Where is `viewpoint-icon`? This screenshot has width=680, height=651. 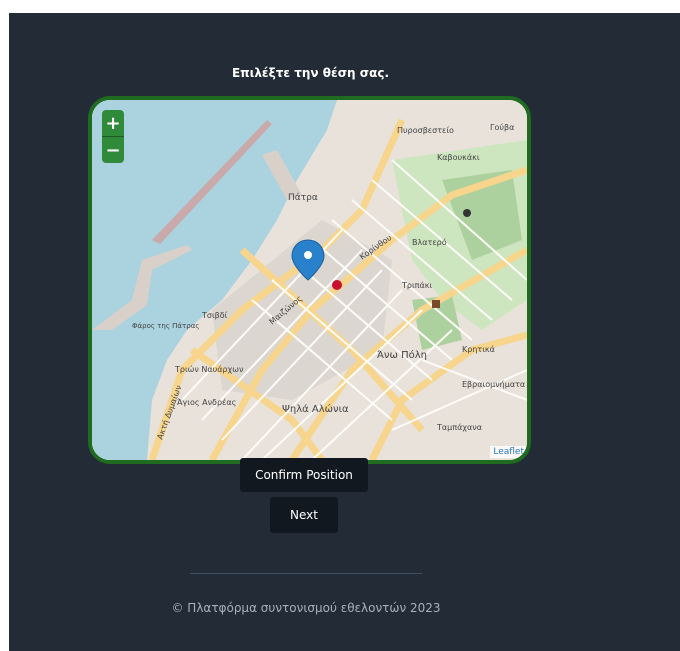 viewpoint-icon is located at coordinates (467, 213).